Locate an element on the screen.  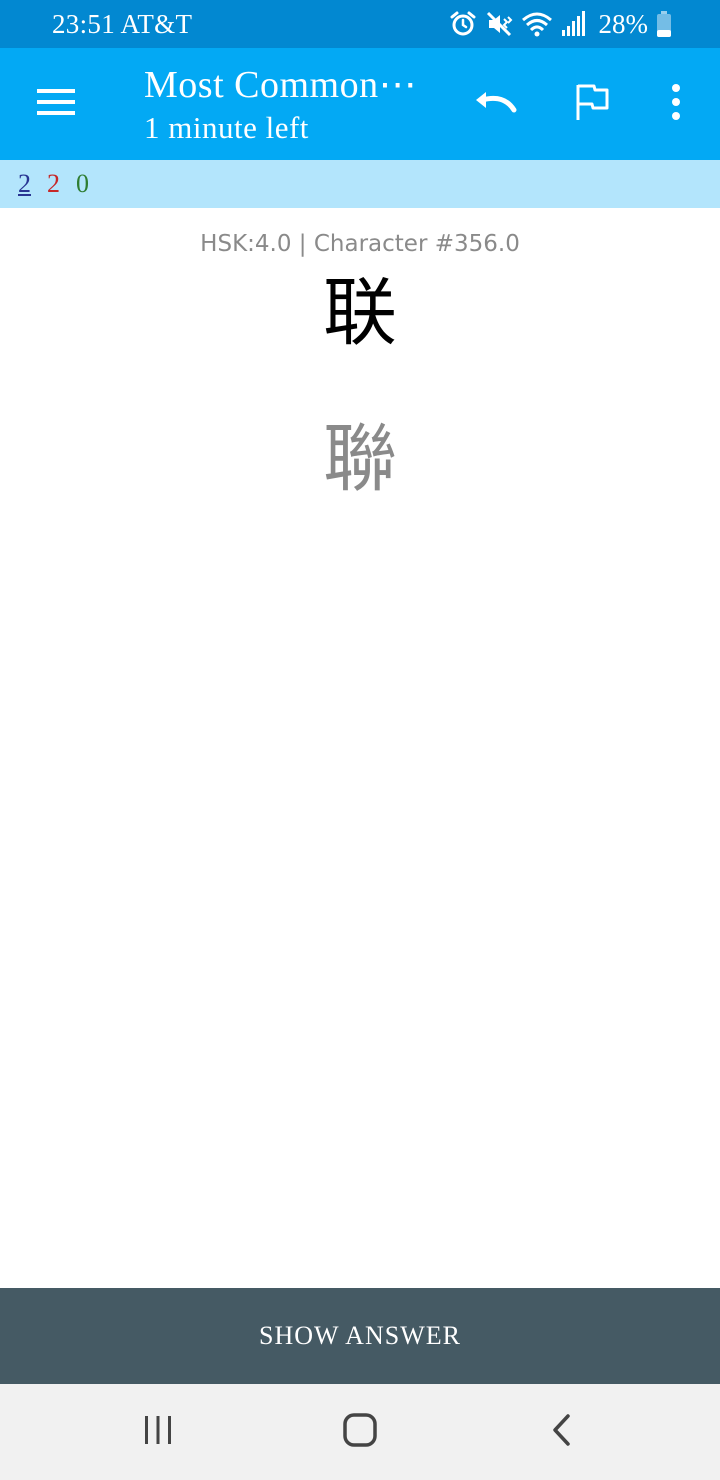
undo-button is located at coordinates (496, 104).